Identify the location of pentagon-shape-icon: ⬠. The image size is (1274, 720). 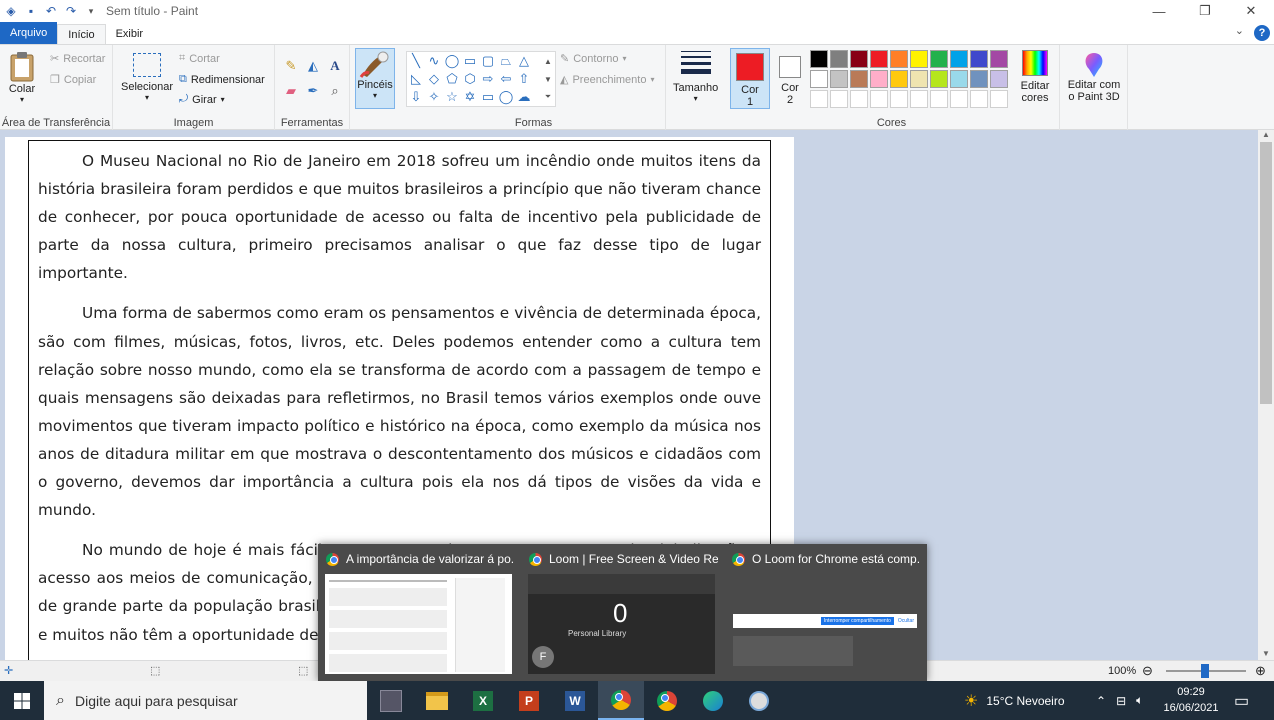
(452, 79).